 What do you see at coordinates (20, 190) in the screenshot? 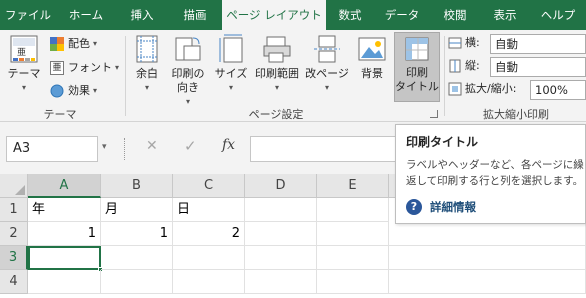
I see `select-all-icon` at bounding box center [20, 190].